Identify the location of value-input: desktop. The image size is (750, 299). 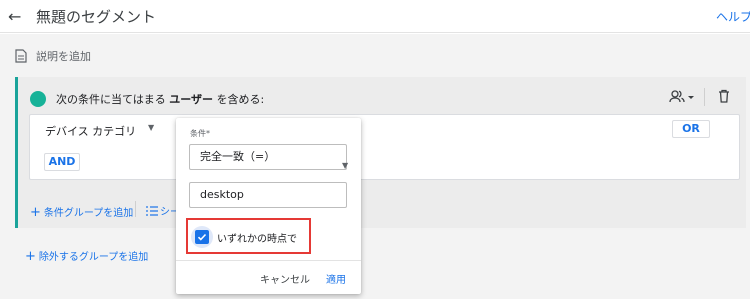
(268, 195).